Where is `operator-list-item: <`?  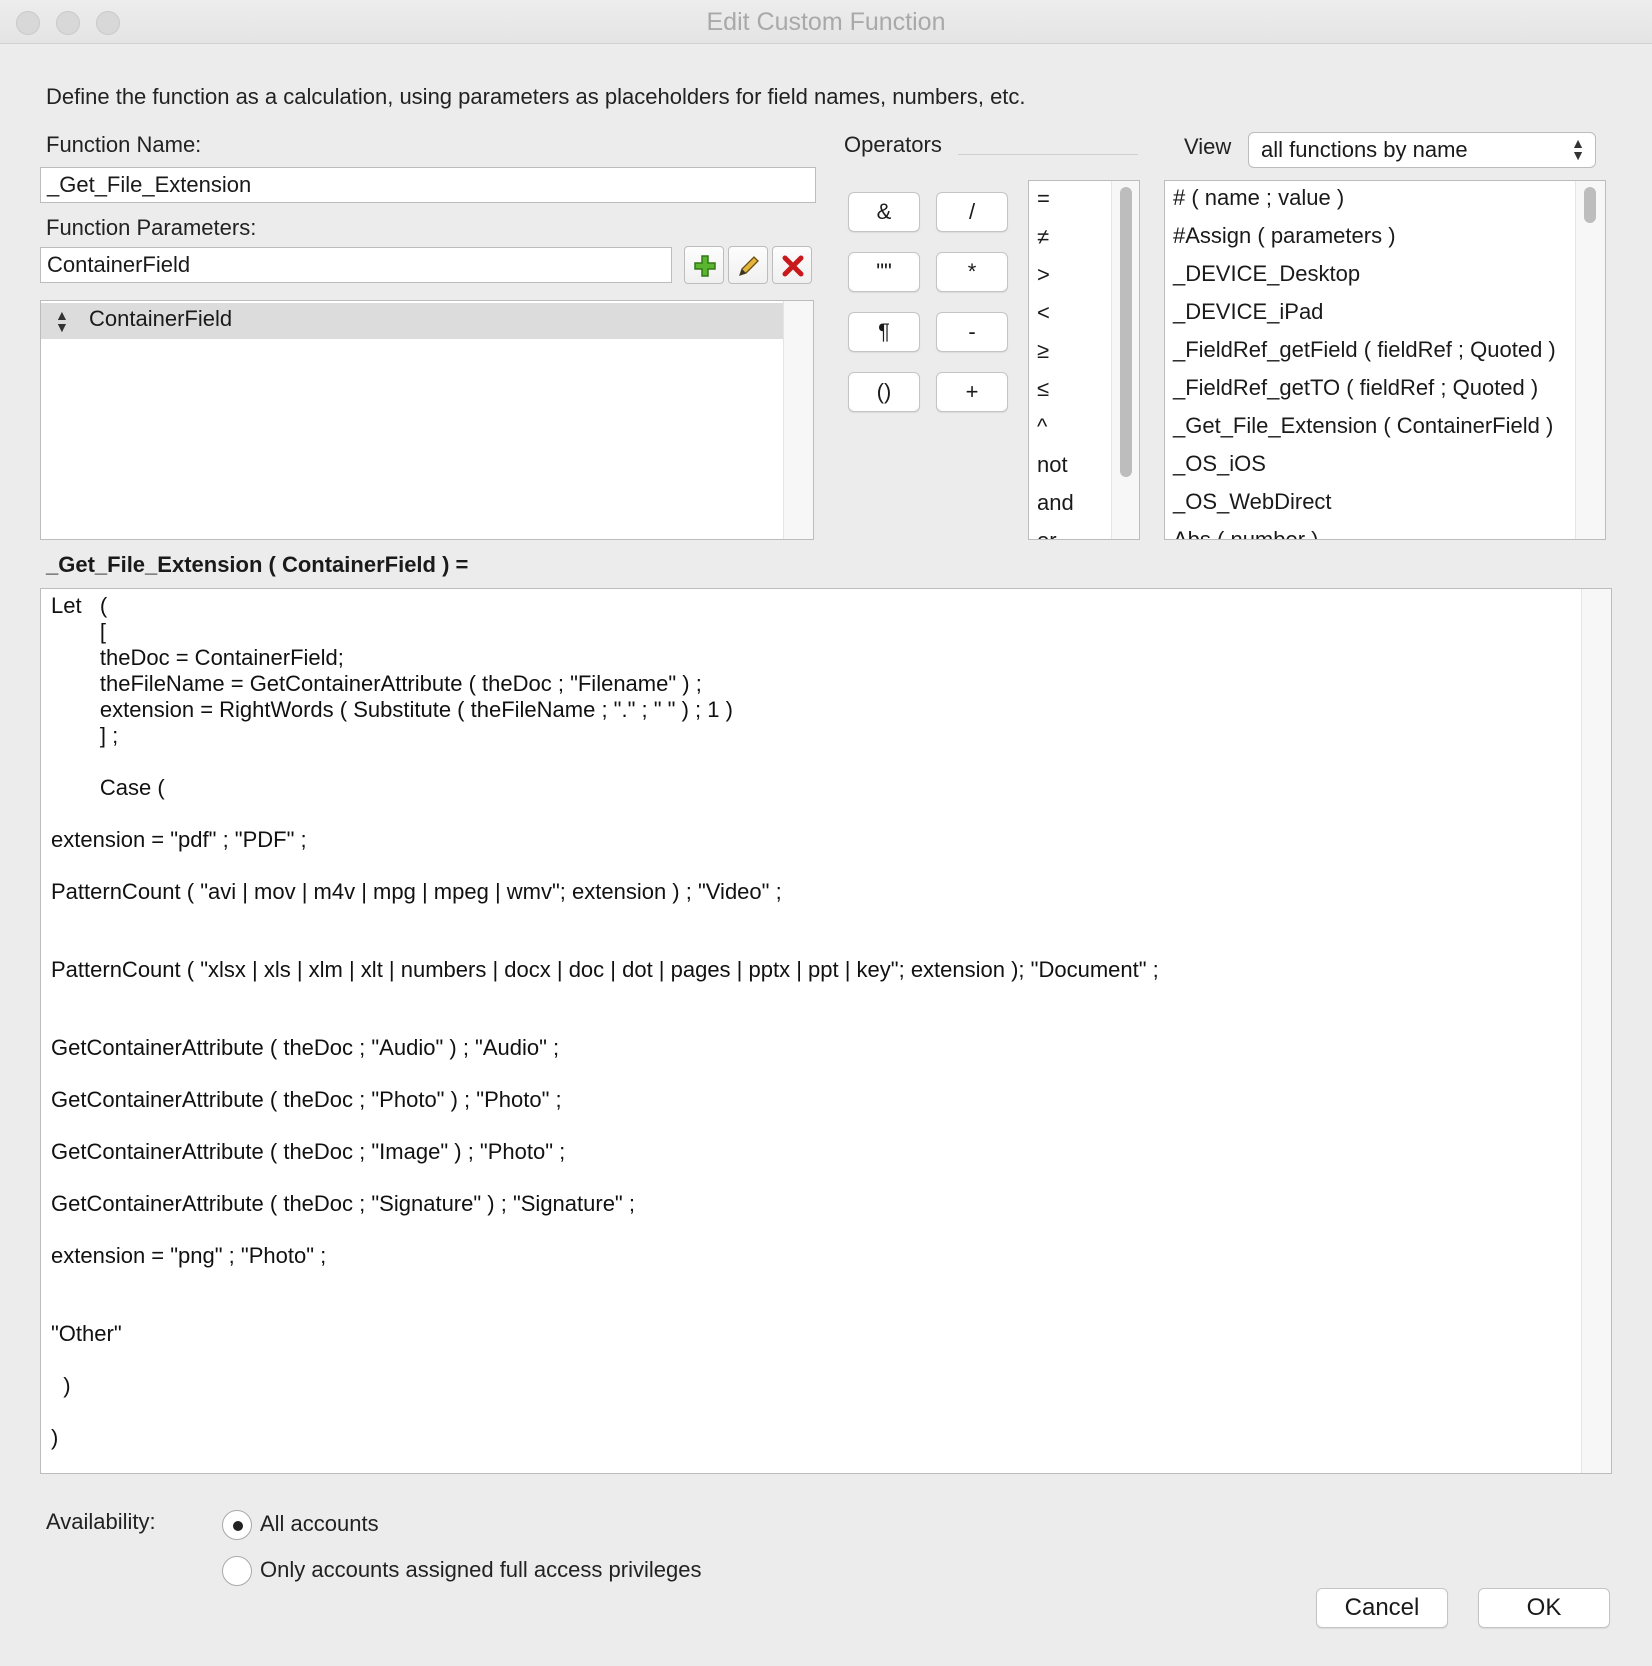 operator-list-item: < is located at coordinates (1043, 313).